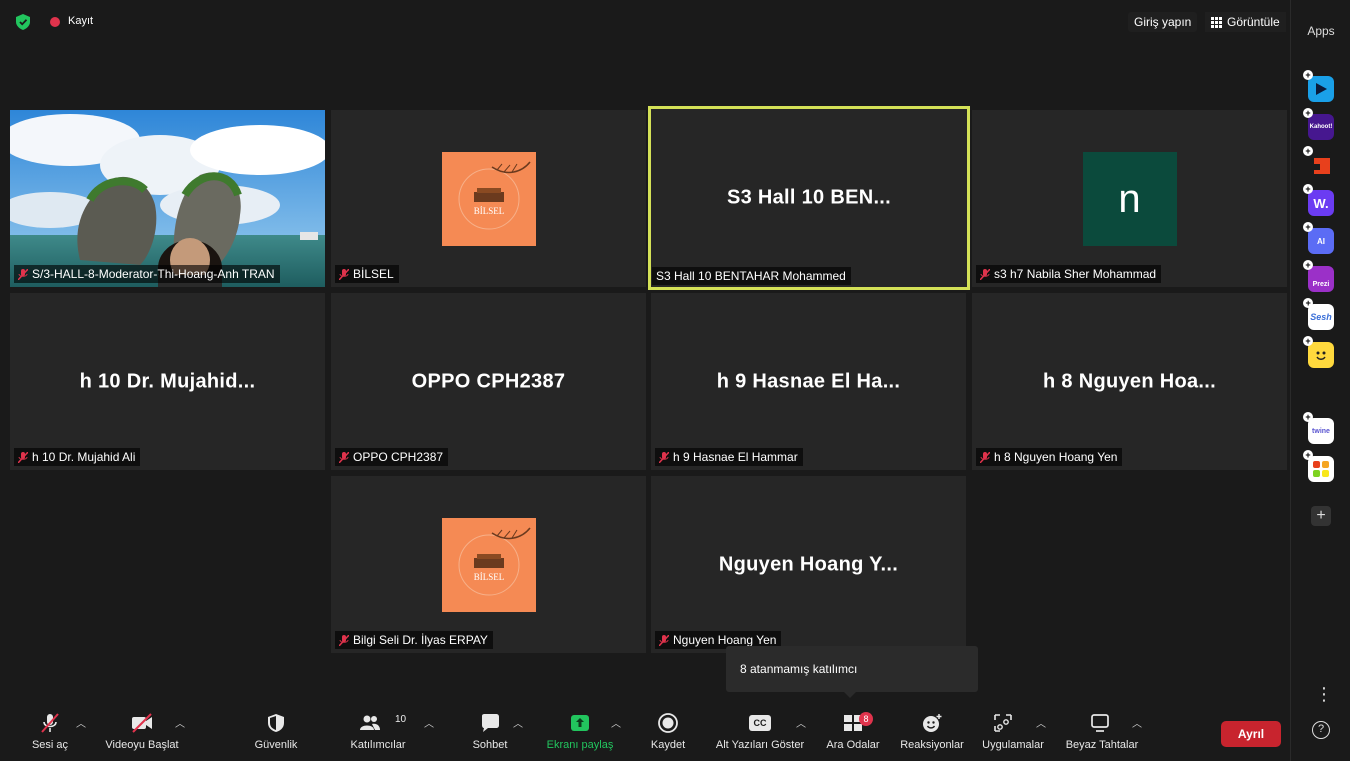 The image size is (1350, 761). I want to click on app-icon-prezi: + Prezi, so click(1318, 276).